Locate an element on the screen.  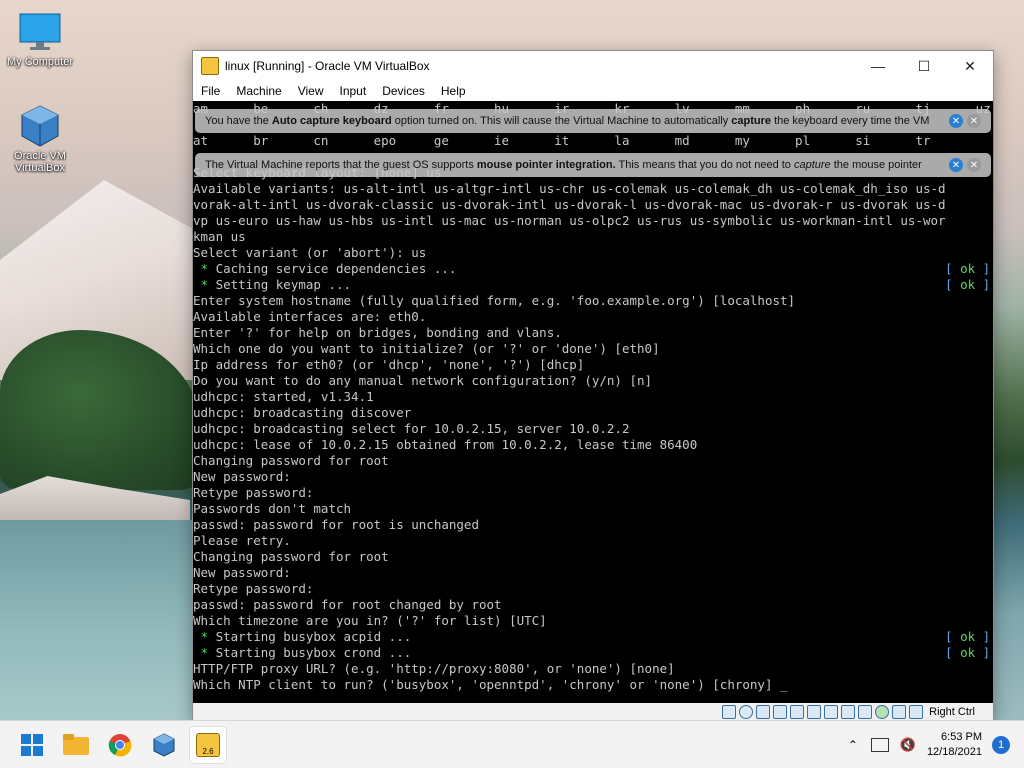
wallpaper-lake is located at coordinates (100, 620).